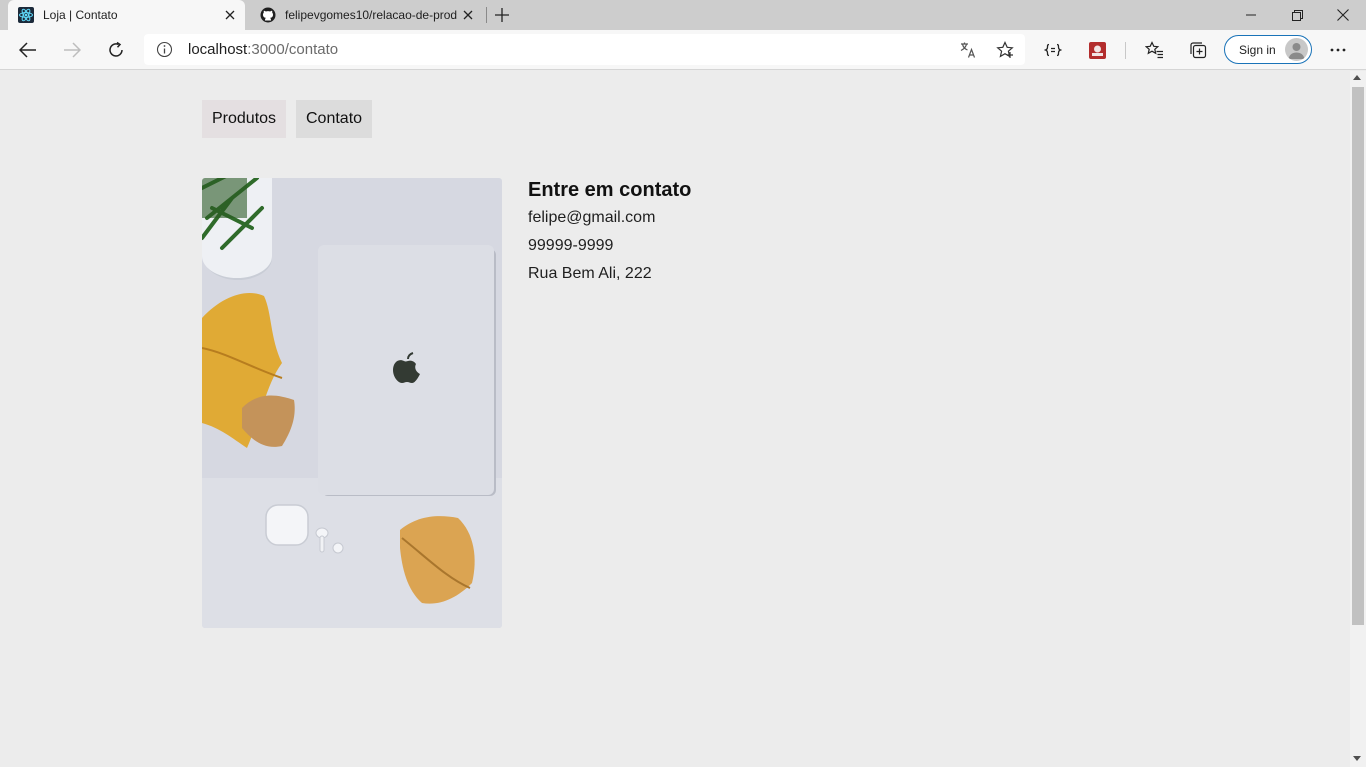 This screenshot has height=767, width=1366. I want to click on braces-extension-icon, so click(1053, 50).